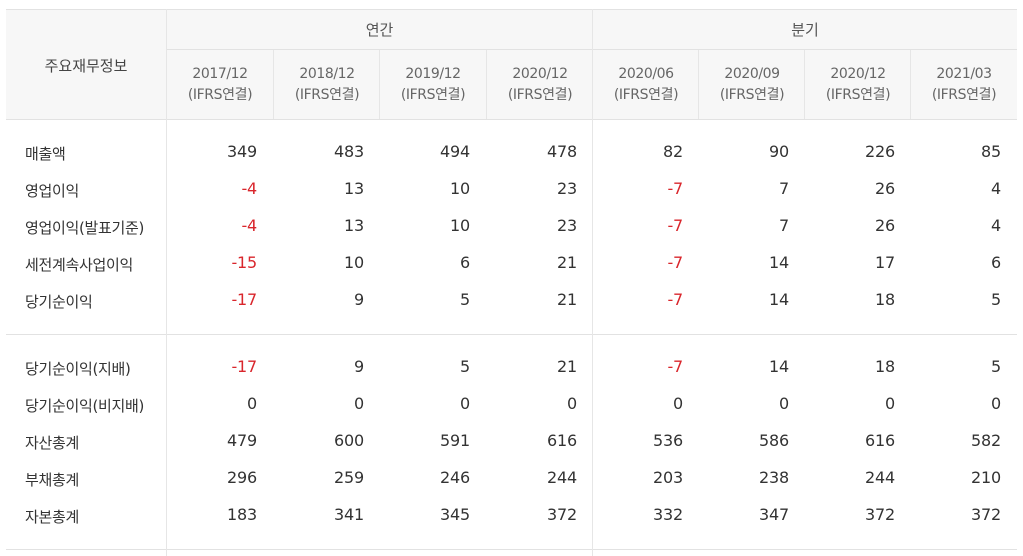 The width and height of the screenshot is (1023, 556). What do you see at coordinates (880, 151) in the screenshot?
I see `table-cell: 226` at bounding box center [880, 151].